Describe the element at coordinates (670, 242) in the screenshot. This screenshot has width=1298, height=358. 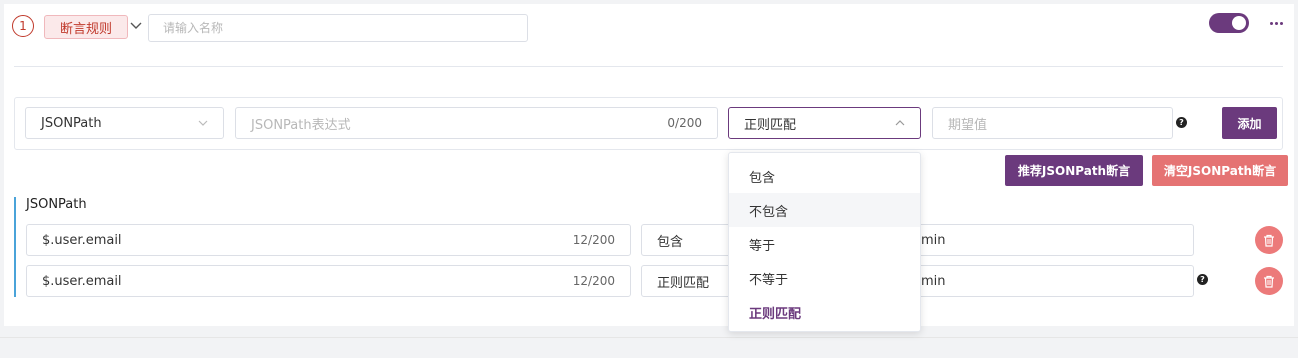
I see `row-1-match: 包含` at that location.